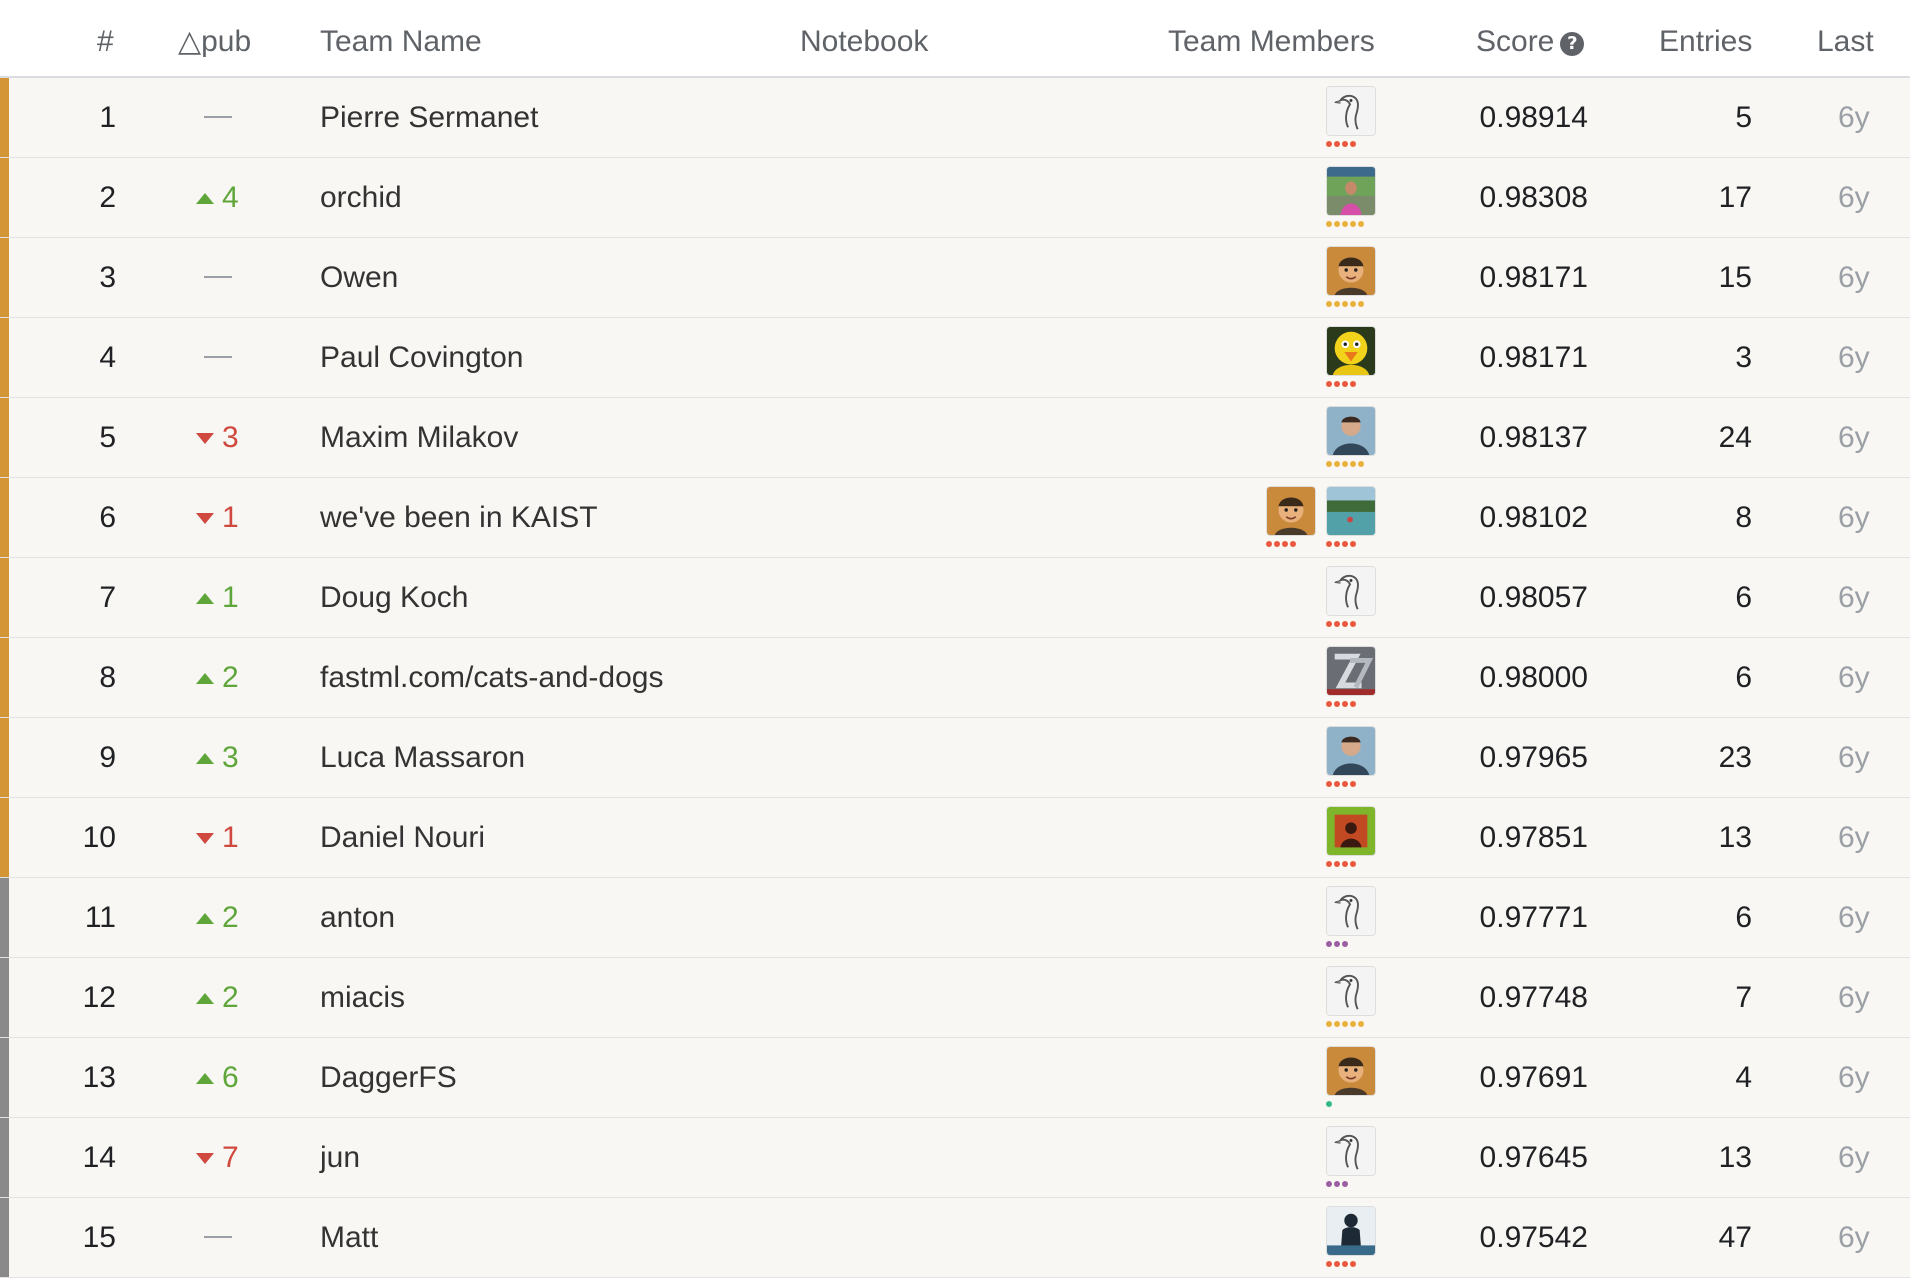 The height and width of the screenshot is (1278, 1910). What do you see at coordinates (419, 438) in the screenshot?
I see `team-name-link: Maxim Milakov` at bounding box center [419, 438].